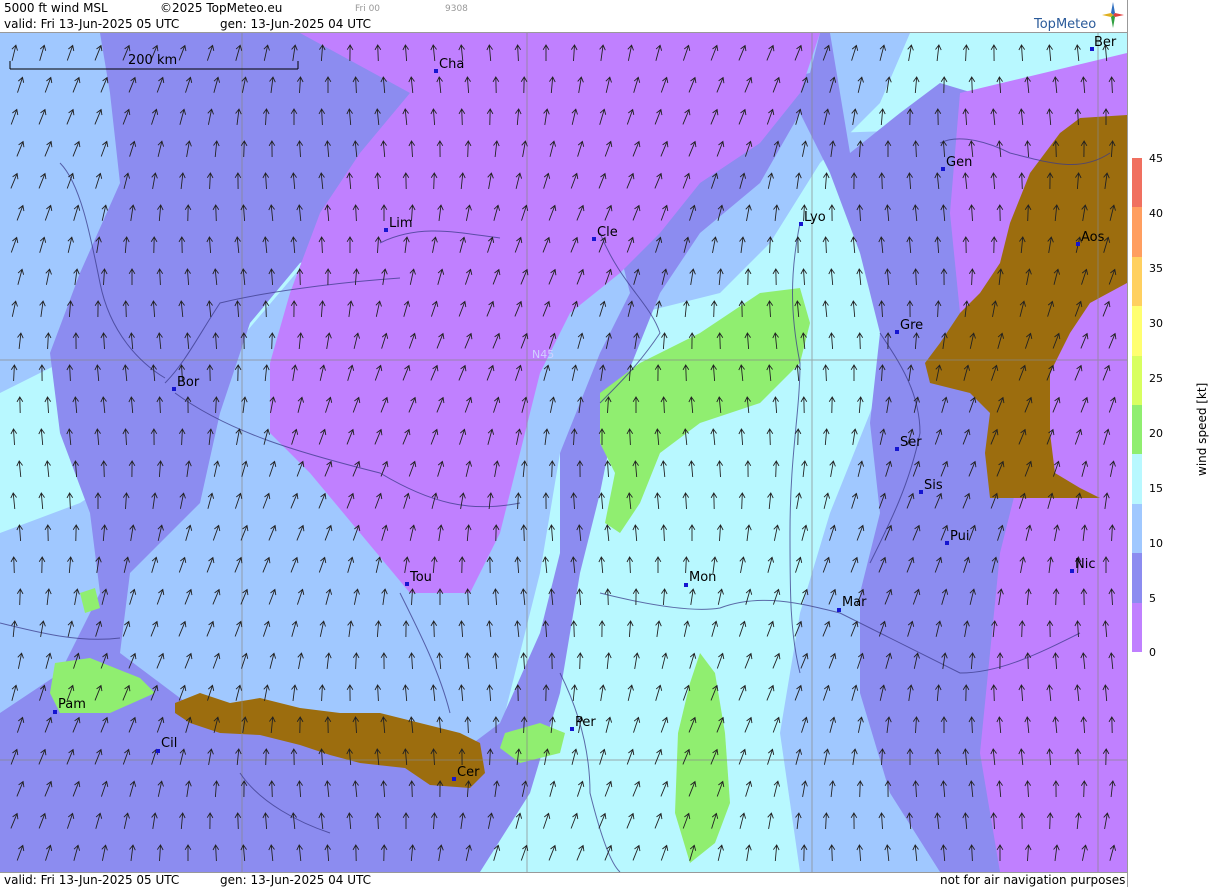  I want to click on city-label: Nic, so click(1085, 564).